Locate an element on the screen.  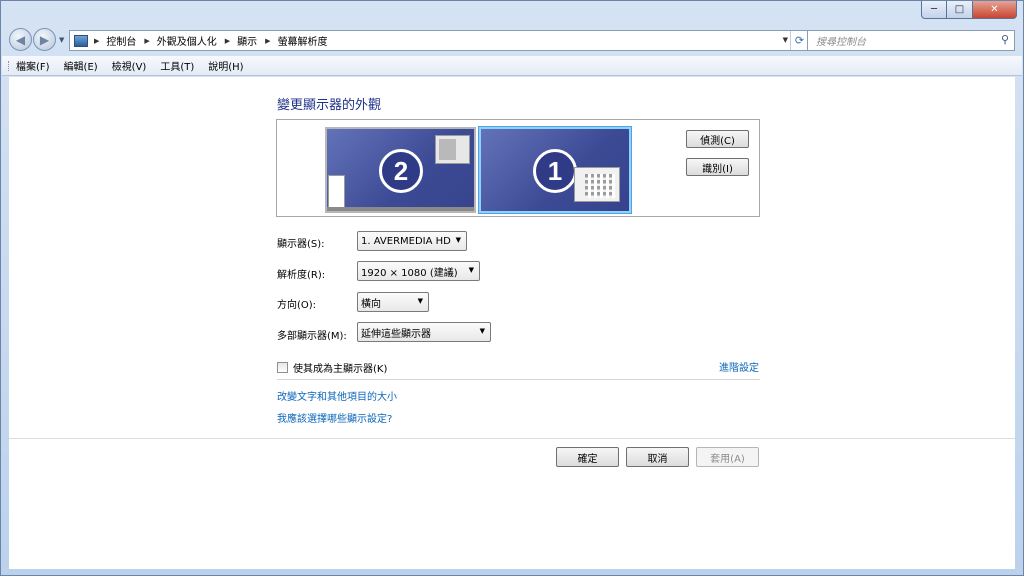
breadcrumb-display: 顯示 is located at coordinates (247, 40).